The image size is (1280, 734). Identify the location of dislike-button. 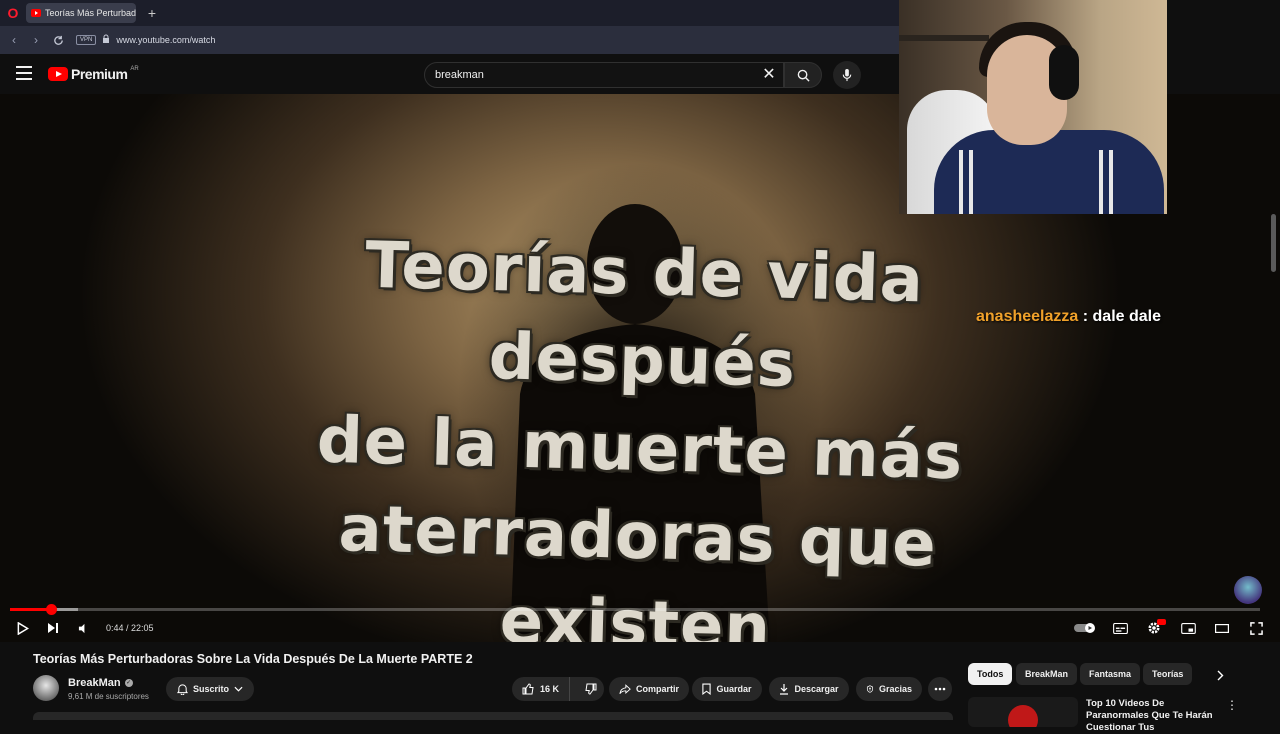
(591, 689).